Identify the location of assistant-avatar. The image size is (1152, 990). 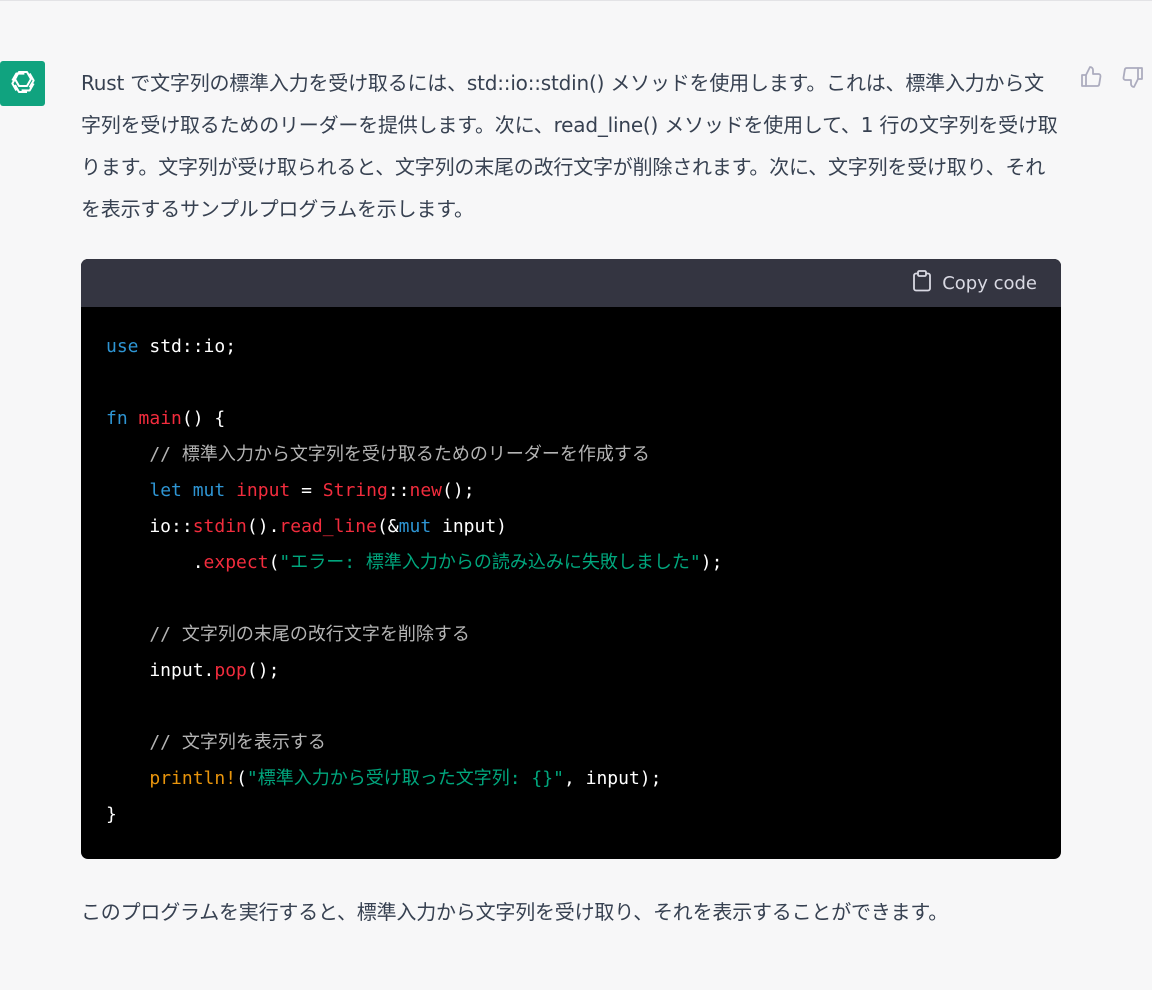
(22, 83).